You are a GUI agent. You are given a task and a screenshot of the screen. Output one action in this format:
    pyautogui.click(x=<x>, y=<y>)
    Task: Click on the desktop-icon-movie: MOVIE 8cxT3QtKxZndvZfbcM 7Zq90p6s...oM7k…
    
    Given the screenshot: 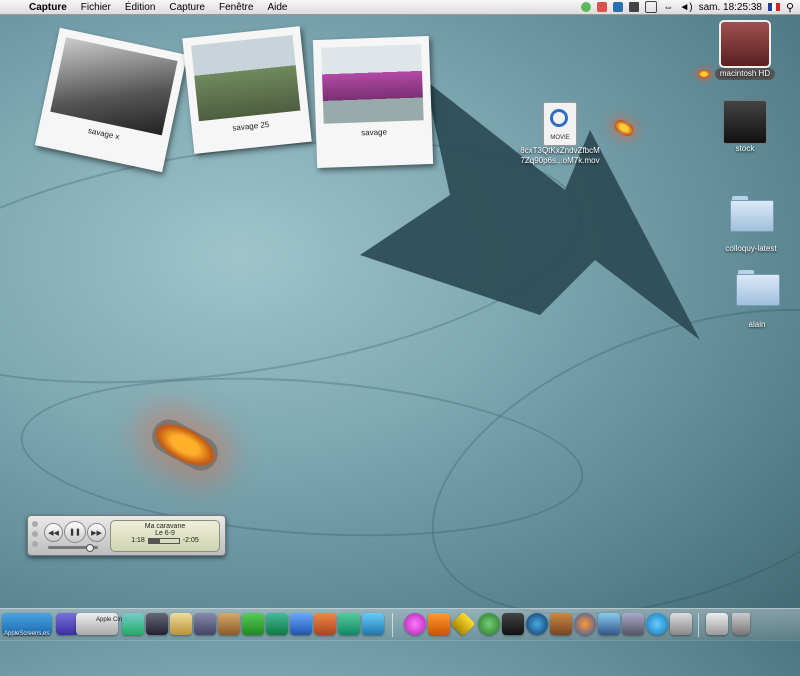 What is the action you would take?
    pyautogui.click(x=560, y=134)
    